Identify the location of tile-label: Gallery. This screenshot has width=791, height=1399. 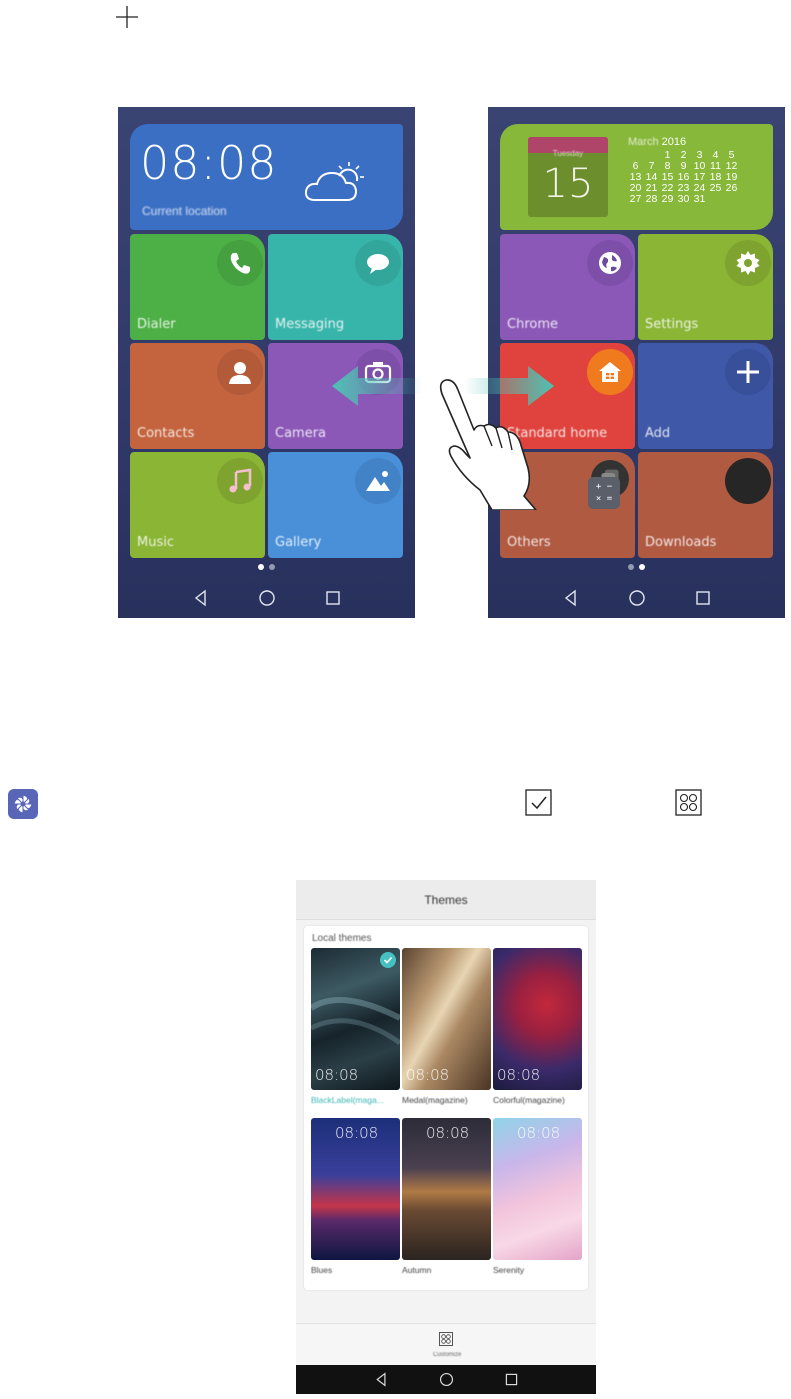
(298, 542).